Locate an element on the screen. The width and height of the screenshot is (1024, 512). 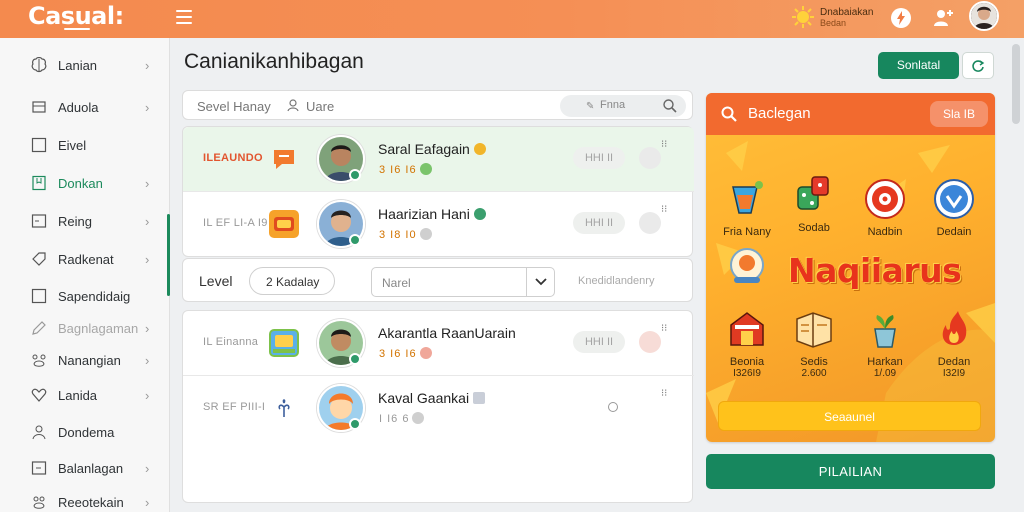
chevron-down-icon is located at coordinates (540, 282).